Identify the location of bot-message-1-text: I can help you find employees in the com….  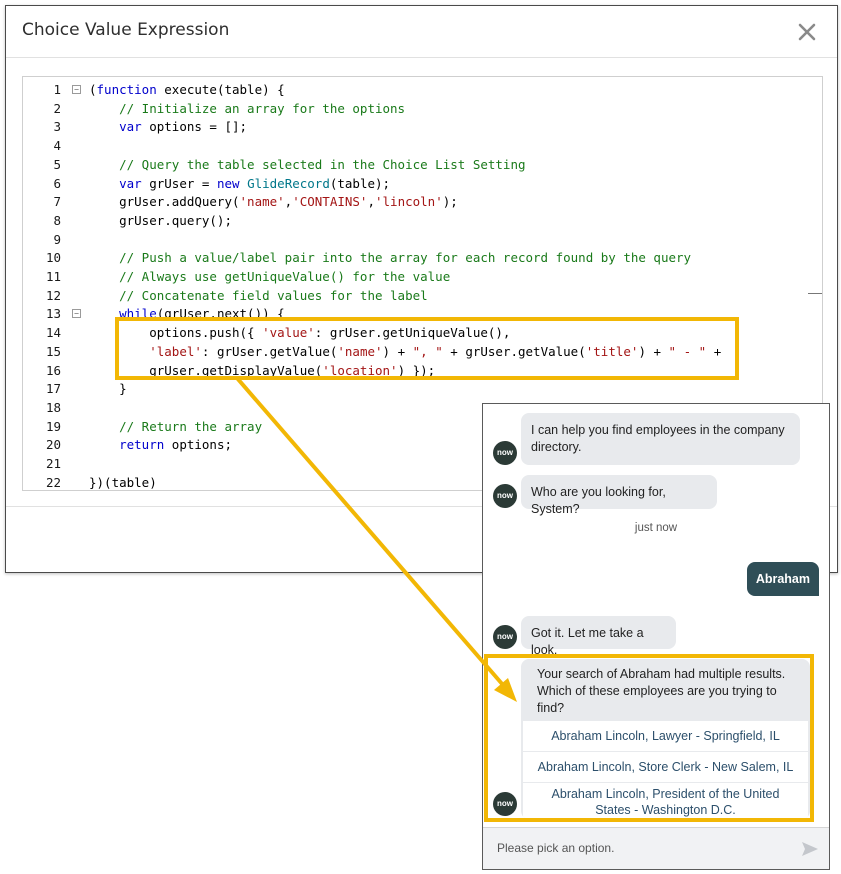
(658, 438).